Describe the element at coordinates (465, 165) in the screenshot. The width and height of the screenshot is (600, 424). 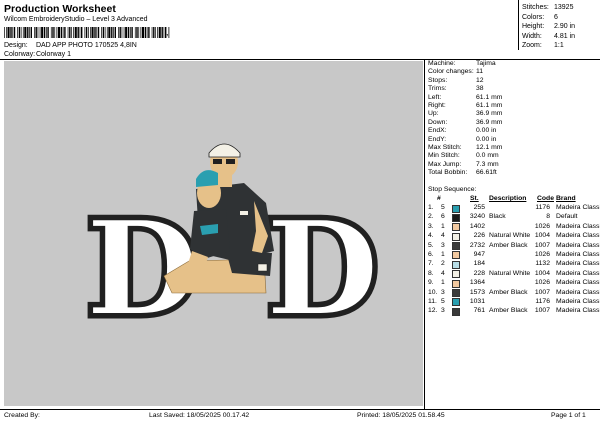
I see `info-row: Max Jump: 7.3 mm` at that location.